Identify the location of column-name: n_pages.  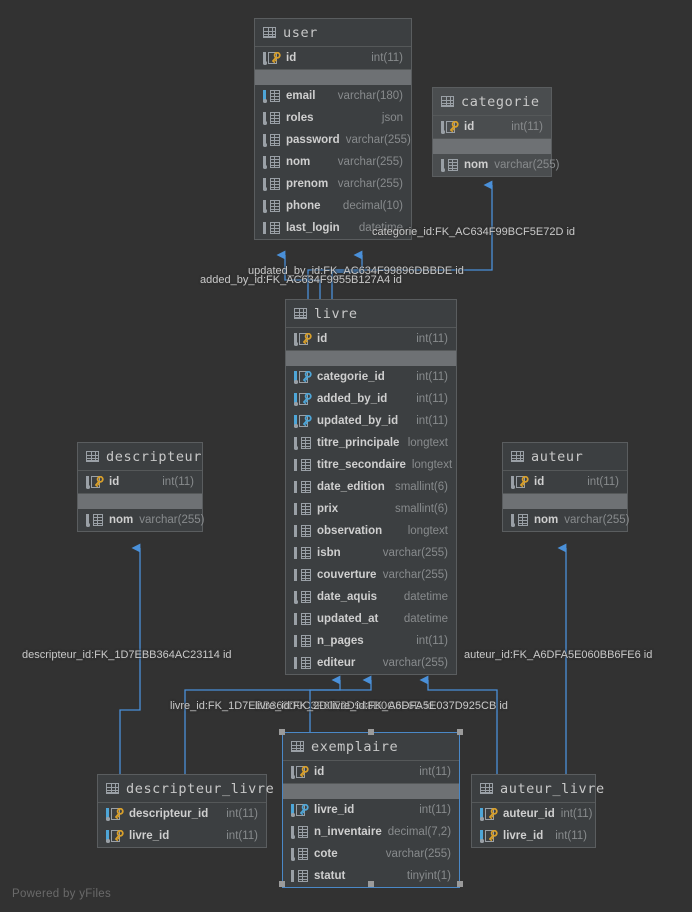
(340, 641).